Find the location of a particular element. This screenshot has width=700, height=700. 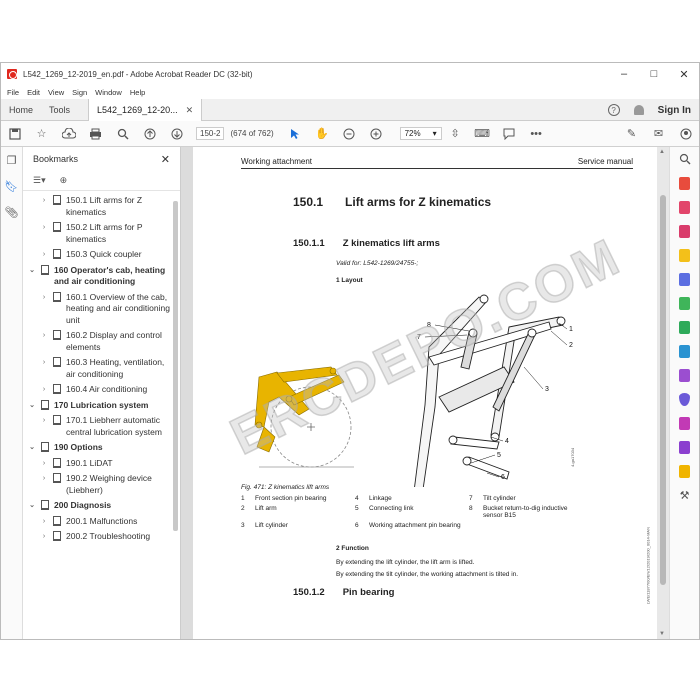

menu-help: Help is located at coordinates (137, 92).